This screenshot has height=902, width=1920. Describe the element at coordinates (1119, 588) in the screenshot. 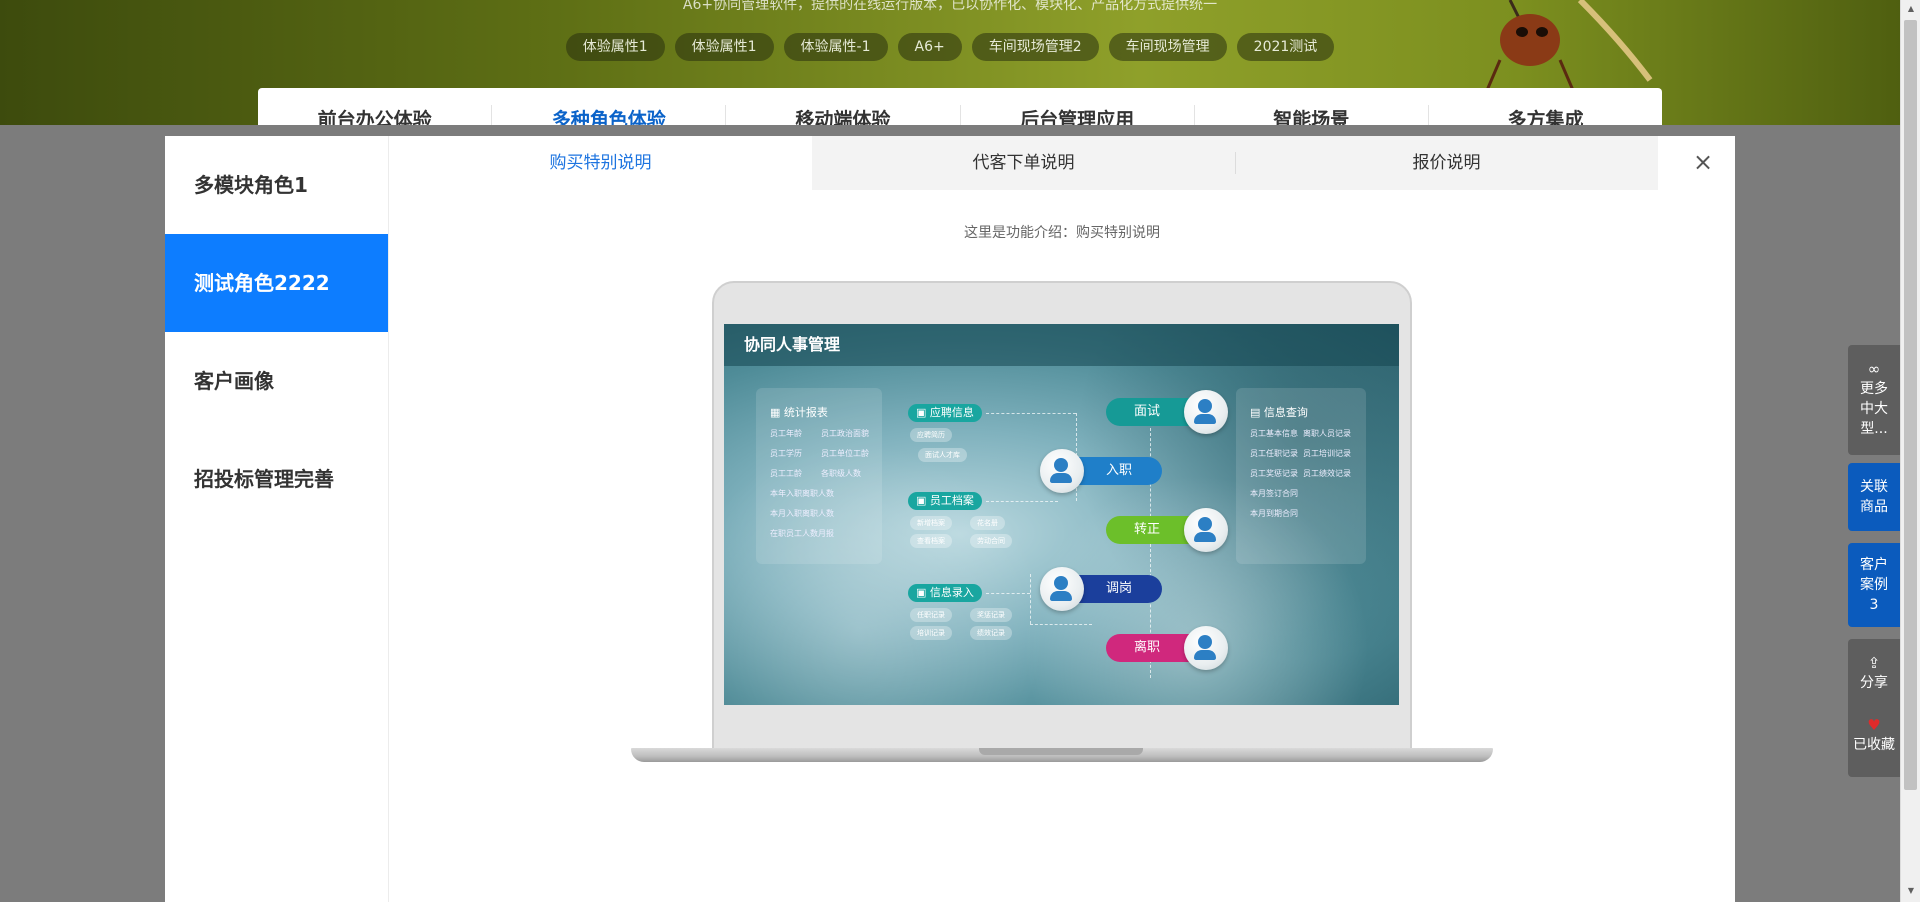

I see `stage-label: 调岗` at that location.